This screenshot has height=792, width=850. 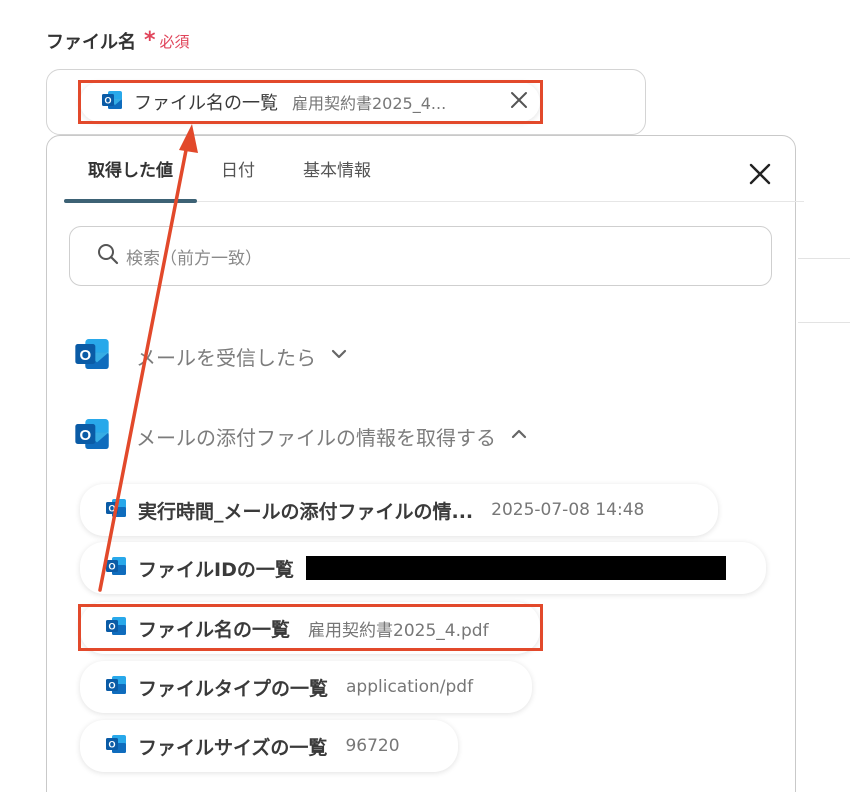 I want to click on value-item-file-name: O ファイル名の一覧 雇用契約書2025_4.pdf, so click(x=310, y=628).